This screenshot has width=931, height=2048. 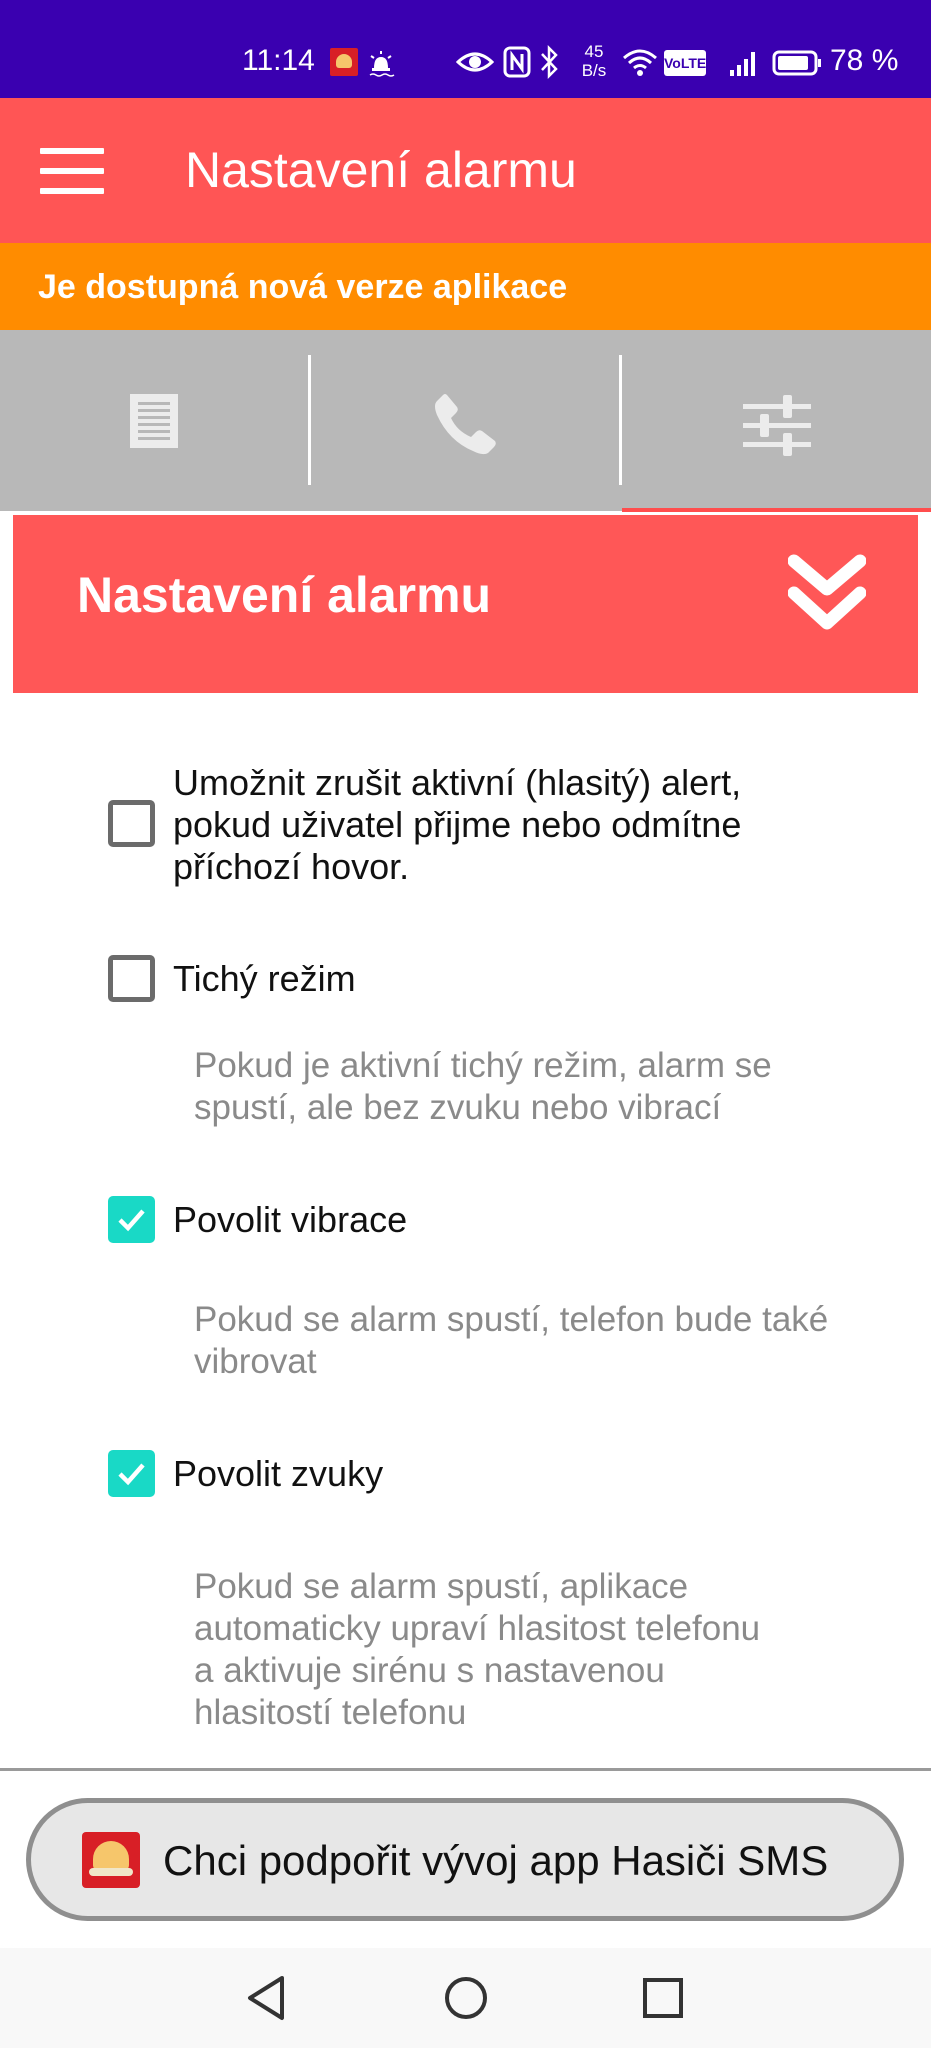 What do you see at coordinates (278, 1474) in the screenshot?
I see `enable-sounds-label: Povolit zvuky` at bounding box center [278, 1474].